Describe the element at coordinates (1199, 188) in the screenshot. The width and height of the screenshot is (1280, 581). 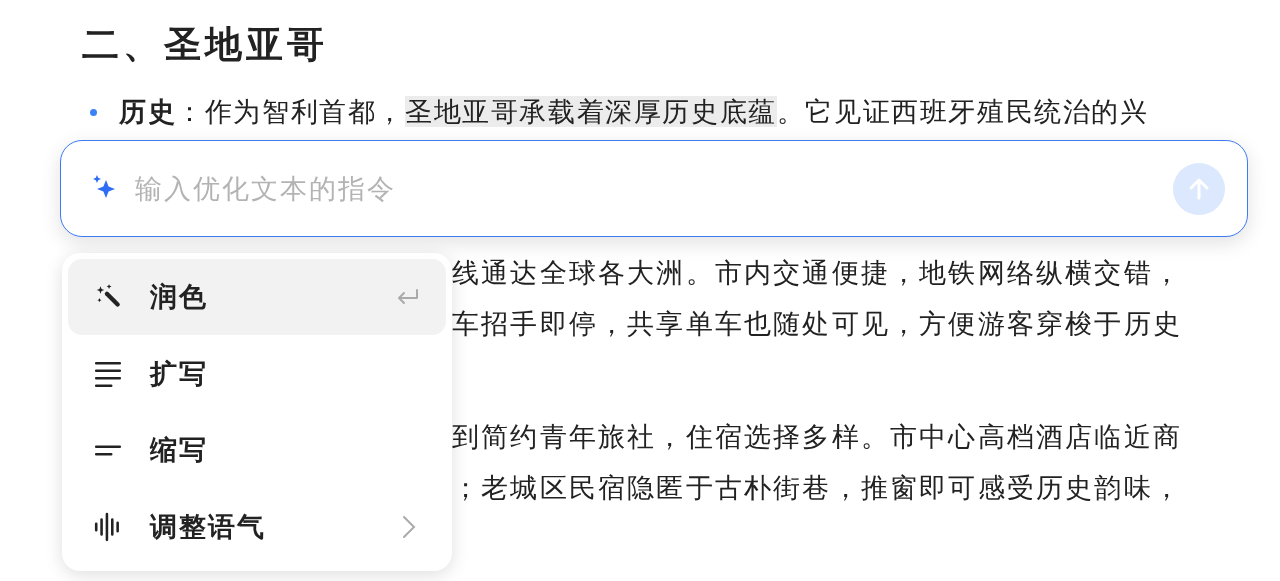
I see `send-button` at that location.